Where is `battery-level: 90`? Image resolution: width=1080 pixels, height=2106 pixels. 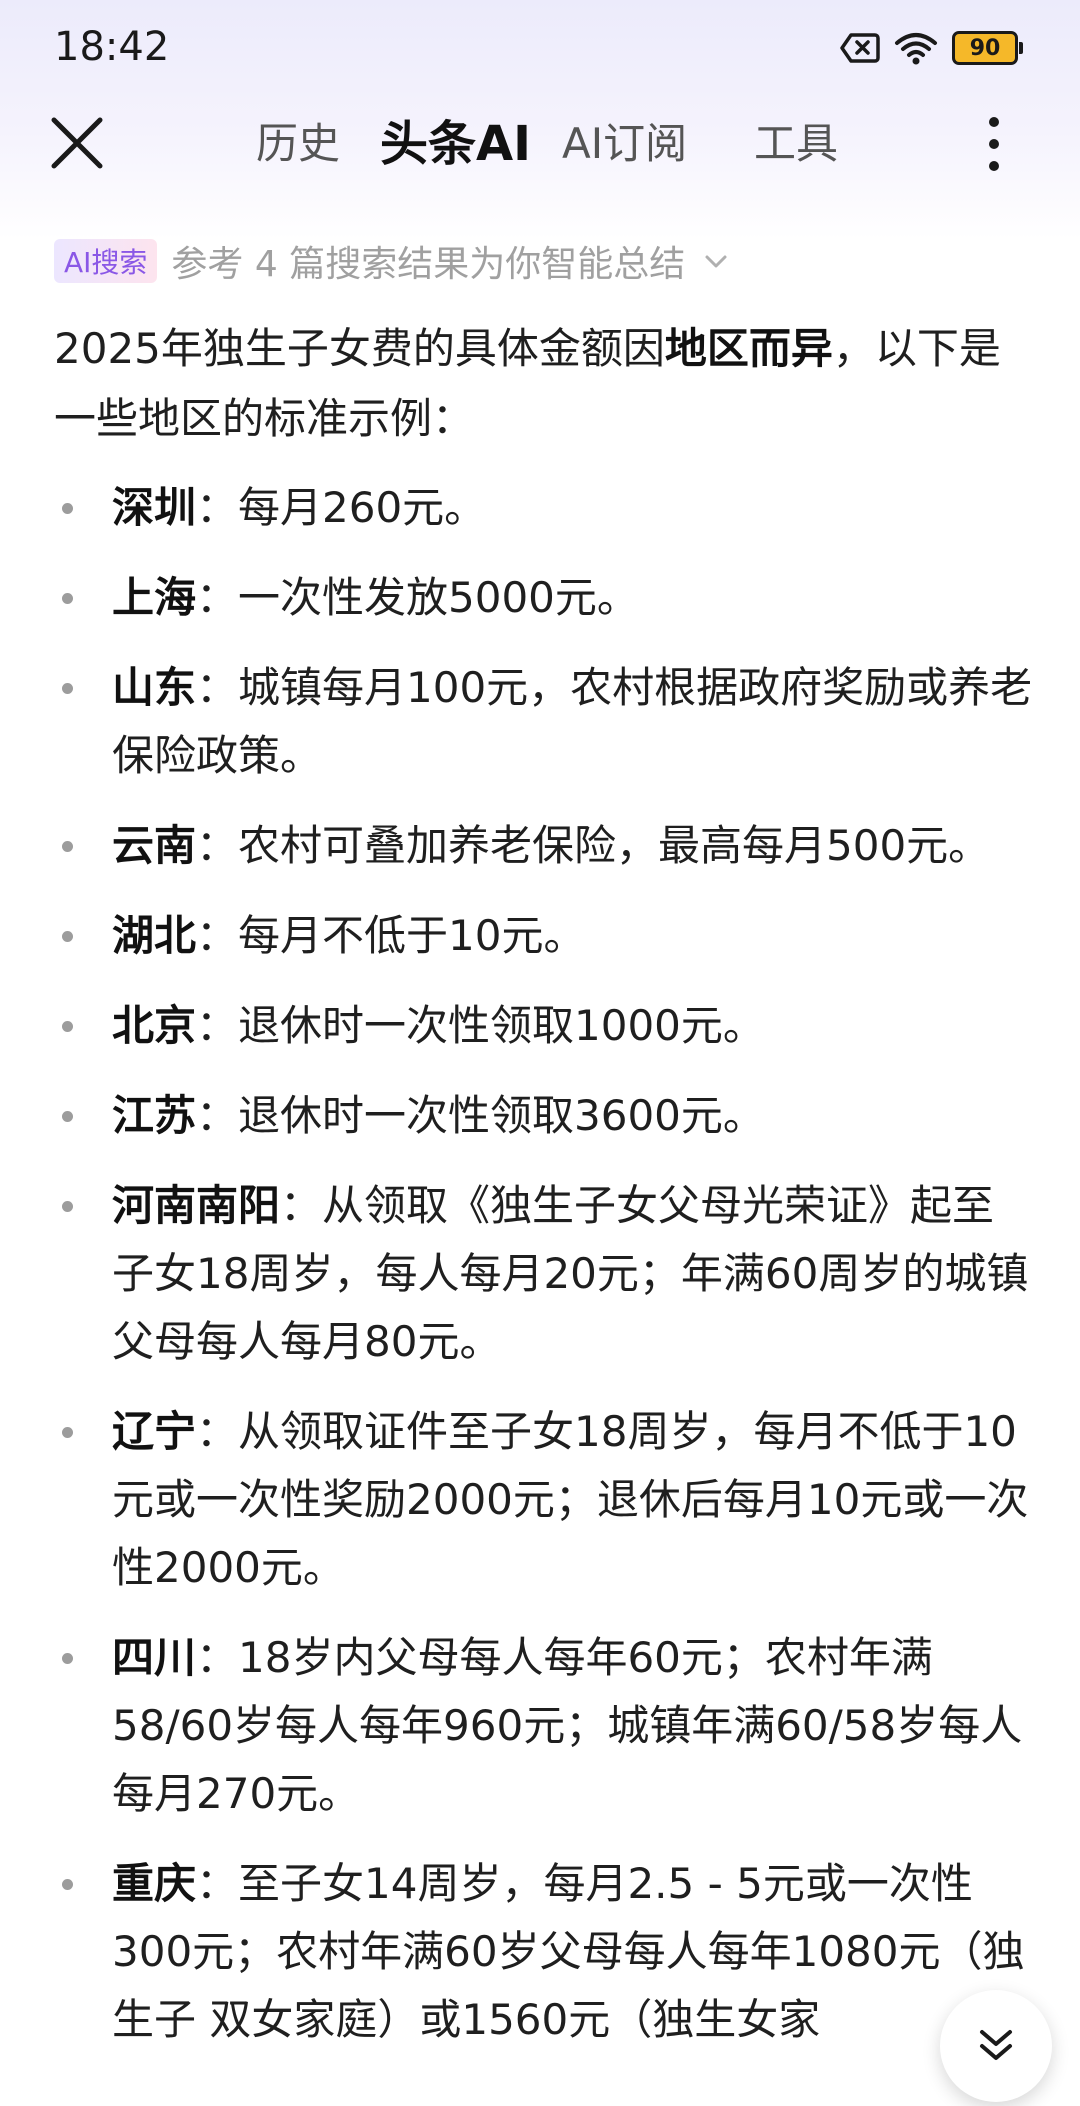
battery-level: 90 is located at coordinates (985, 48).